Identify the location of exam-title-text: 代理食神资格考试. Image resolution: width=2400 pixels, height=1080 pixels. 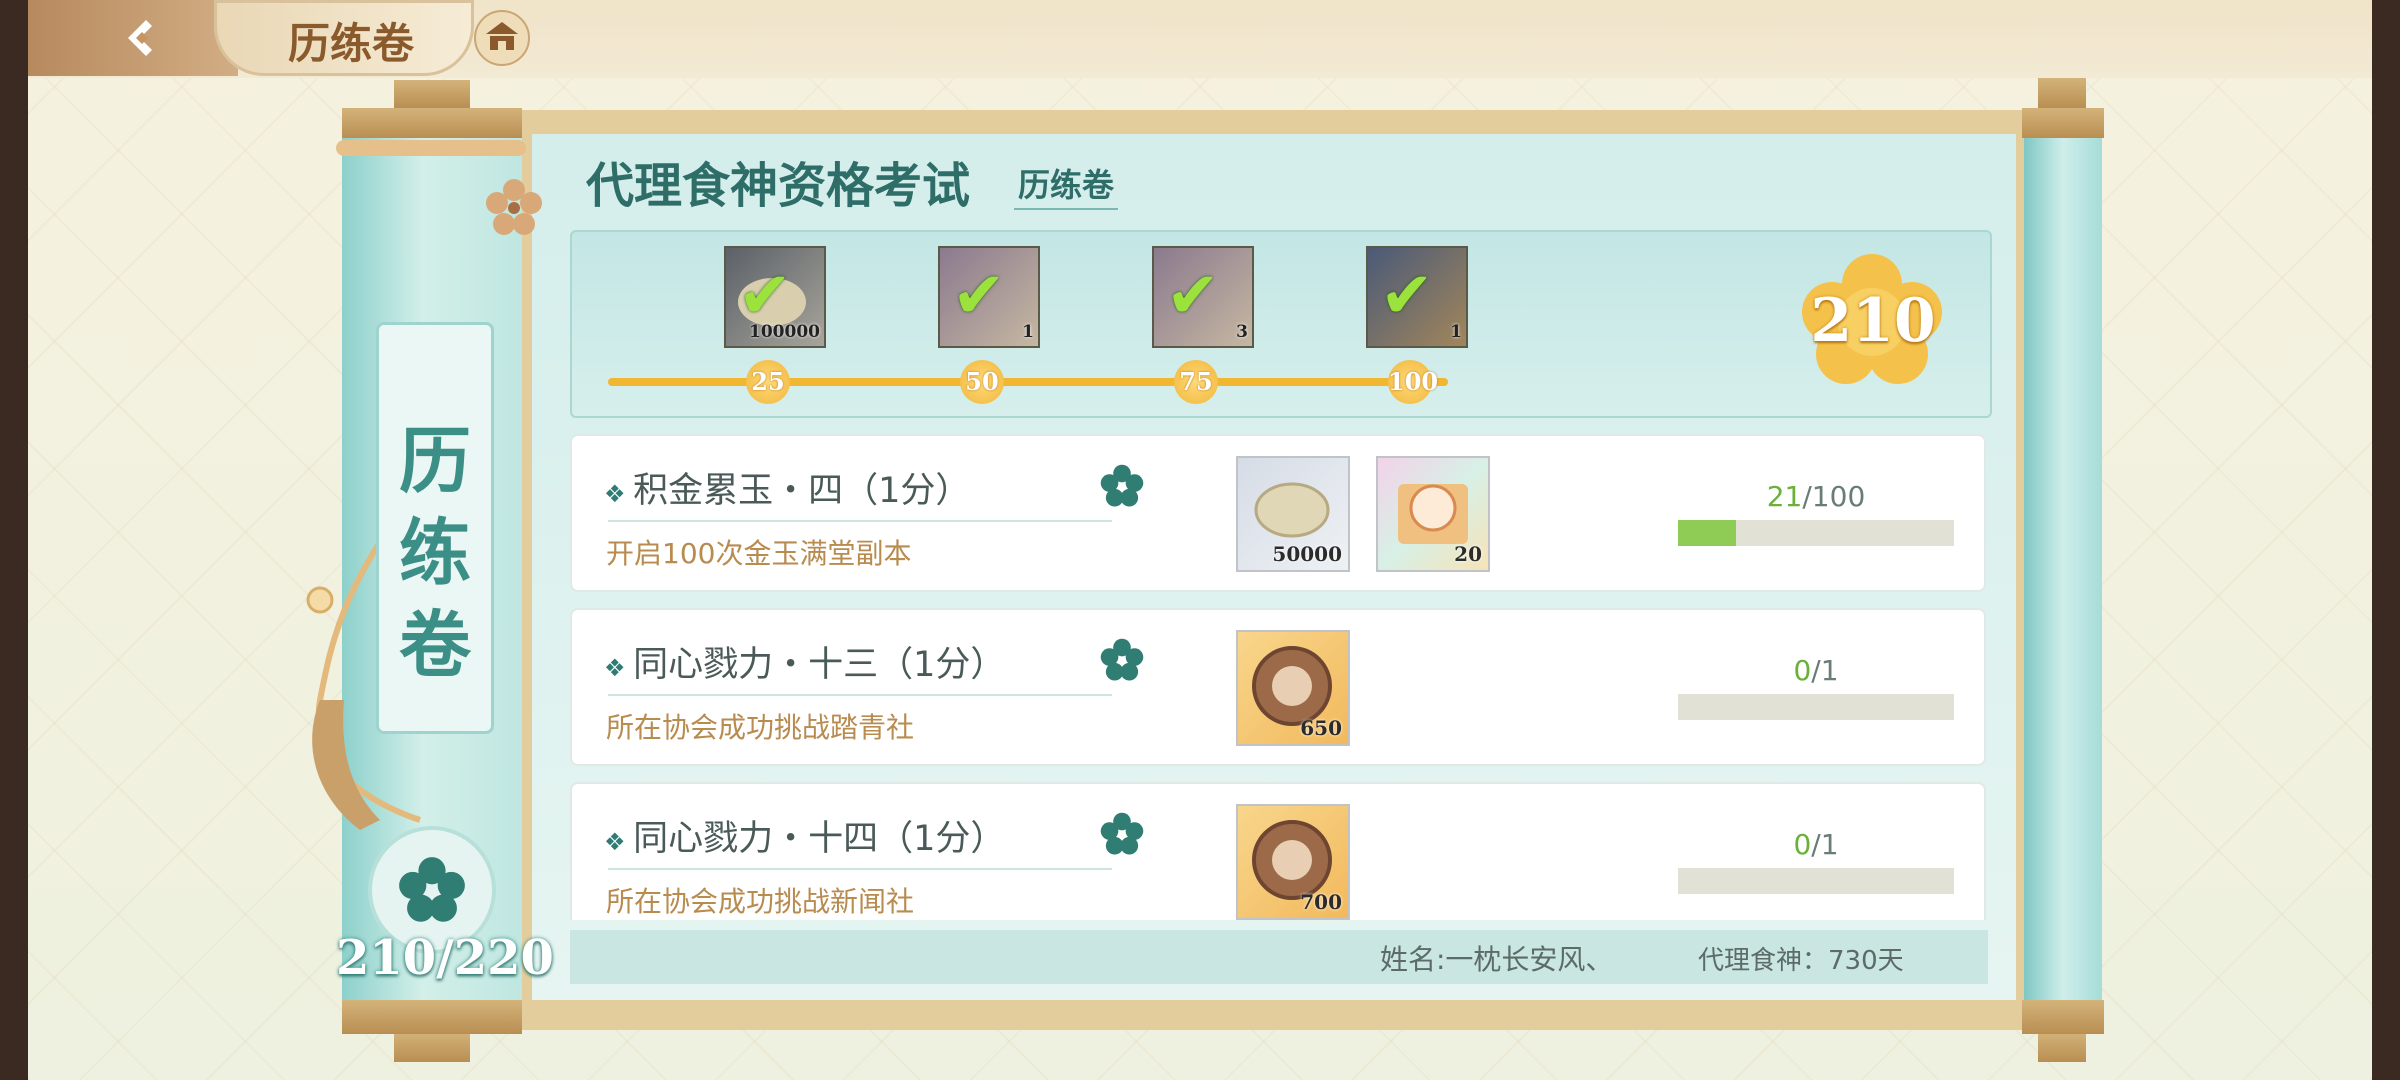
(778, 186).